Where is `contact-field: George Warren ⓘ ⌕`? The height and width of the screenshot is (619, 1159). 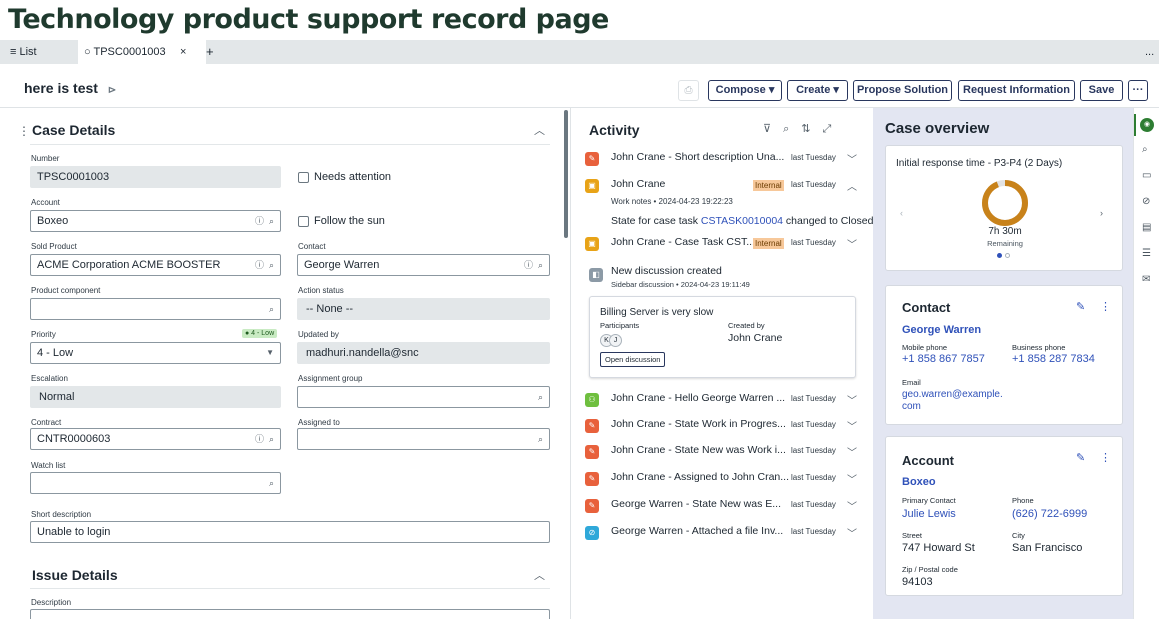 contact-field: George Warren ⓘ ⌕ is located at coordinates (423, 265).